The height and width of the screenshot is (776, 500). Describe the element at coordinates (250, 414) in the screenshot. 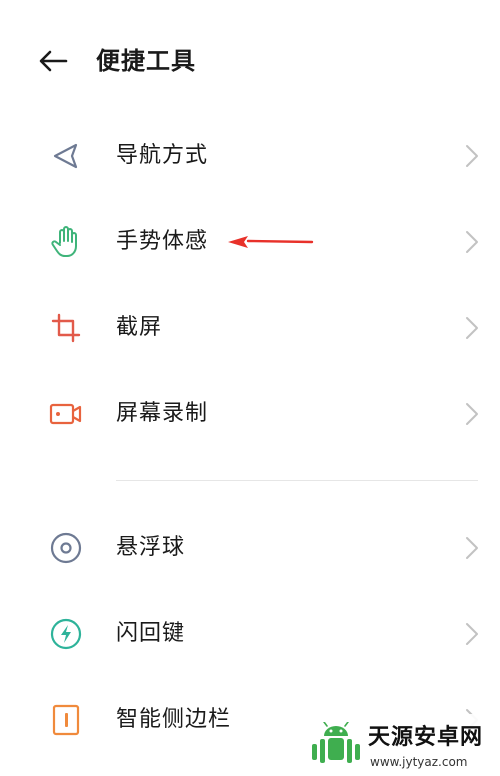

I see `list-item-screen-record: 屏幕录制` at that location.